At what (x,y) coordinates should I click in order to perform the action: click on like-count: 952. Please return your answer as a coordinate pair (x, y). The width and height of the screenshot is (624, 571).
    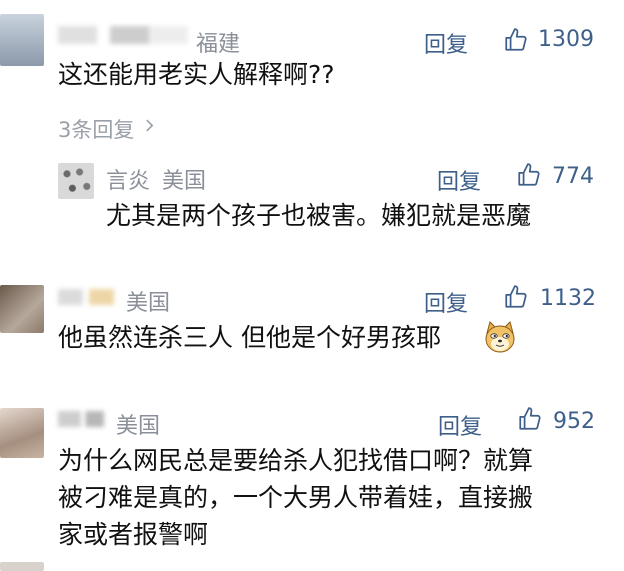
    Looking at the image, I should click on (574, 421).